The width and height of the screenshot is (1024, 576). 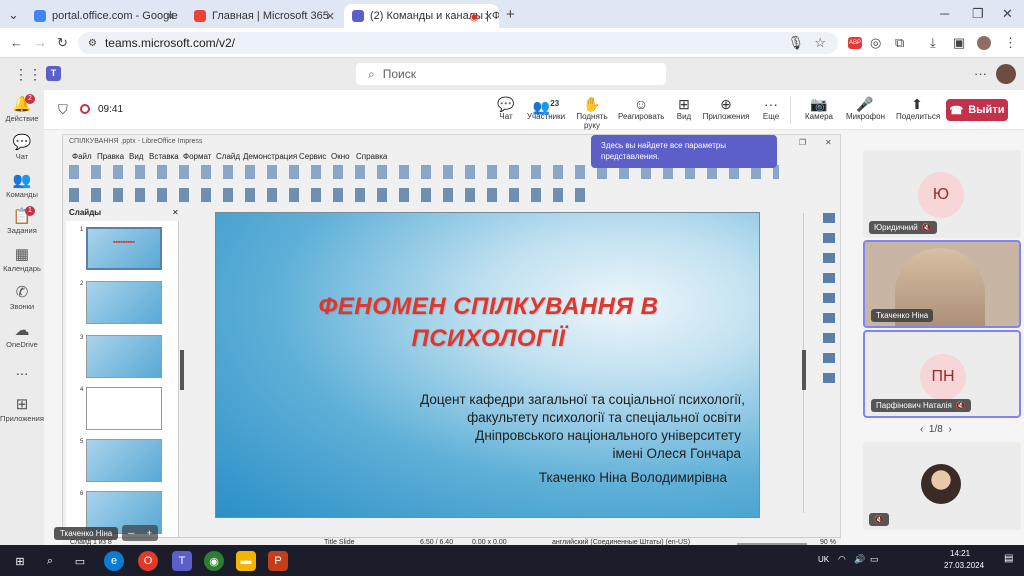 What do you see at coordinates (124, 248) in the screenshot?
I see `slide-thumb-1: ■■■■■■■■■` at bounding box center [124, 248].